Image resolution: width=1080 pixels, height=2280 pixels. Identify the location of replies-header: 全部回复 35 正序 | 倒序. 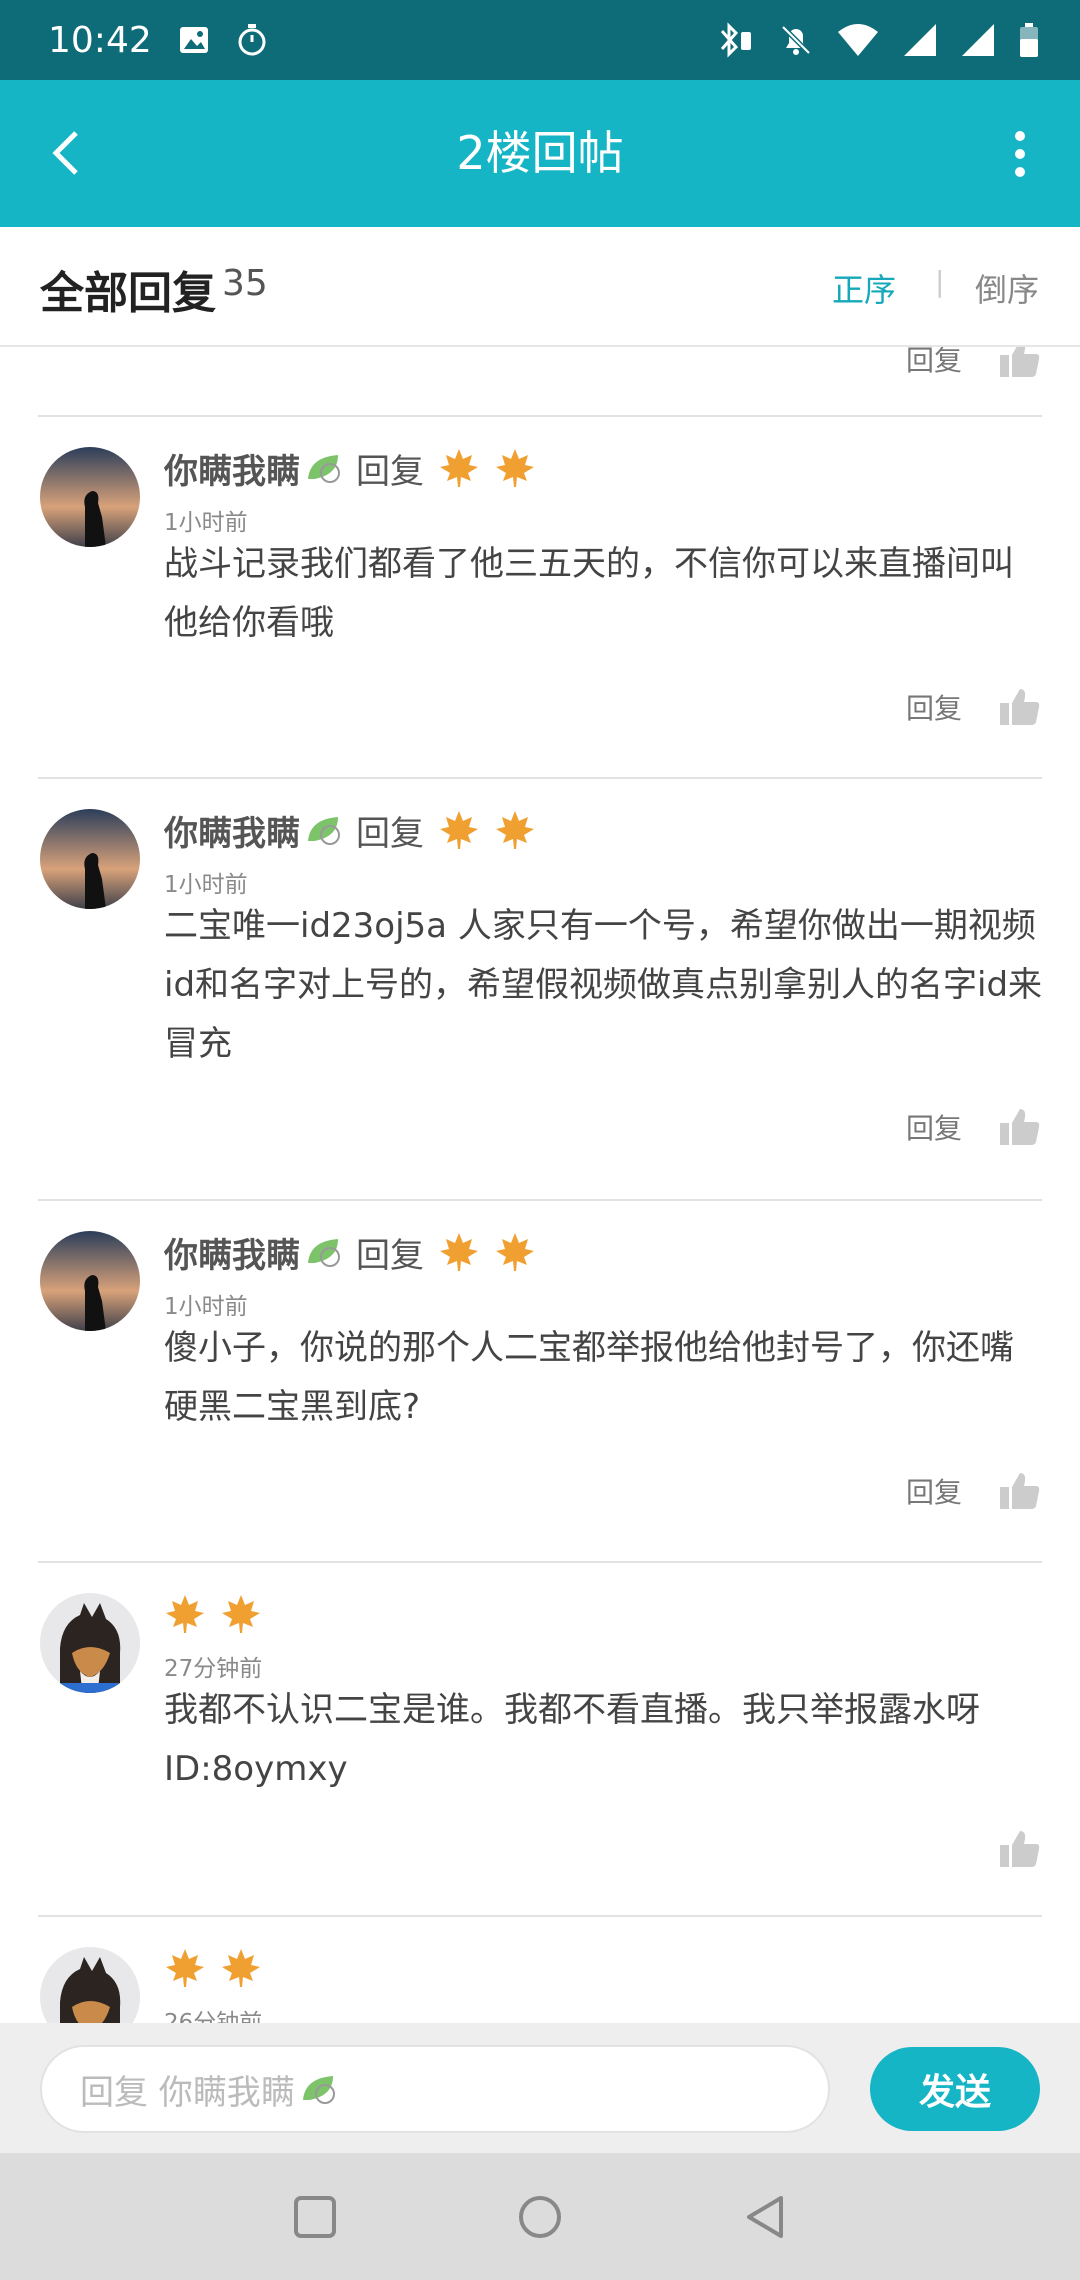
(540, 287).